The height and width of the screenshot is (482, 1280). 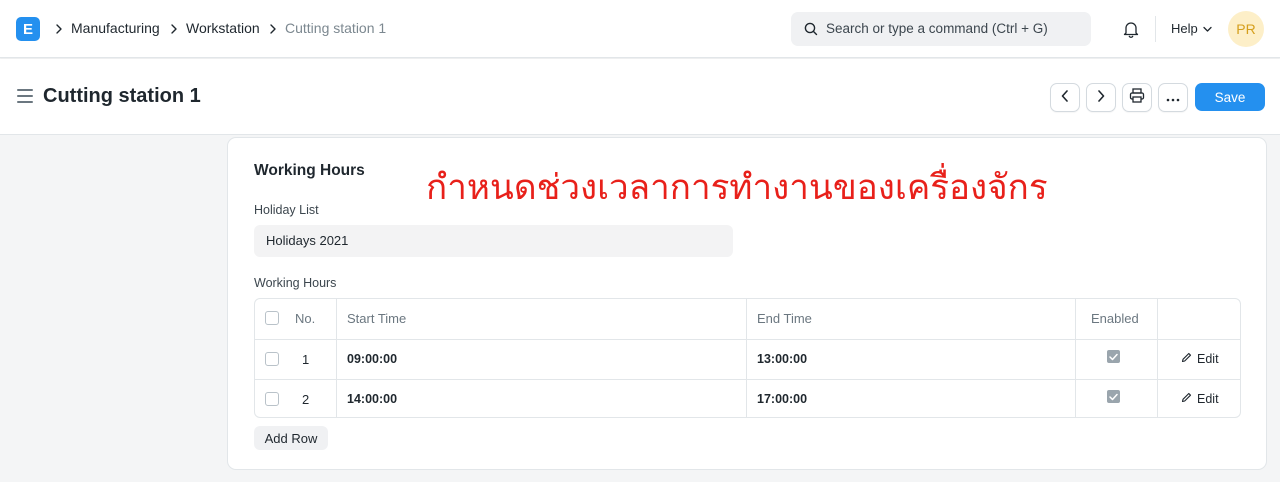 What do you see at coordinates (286, 210) in the screenshot?
I see `holiday-list-label: Holiday List` at bounding box center [286, 210].